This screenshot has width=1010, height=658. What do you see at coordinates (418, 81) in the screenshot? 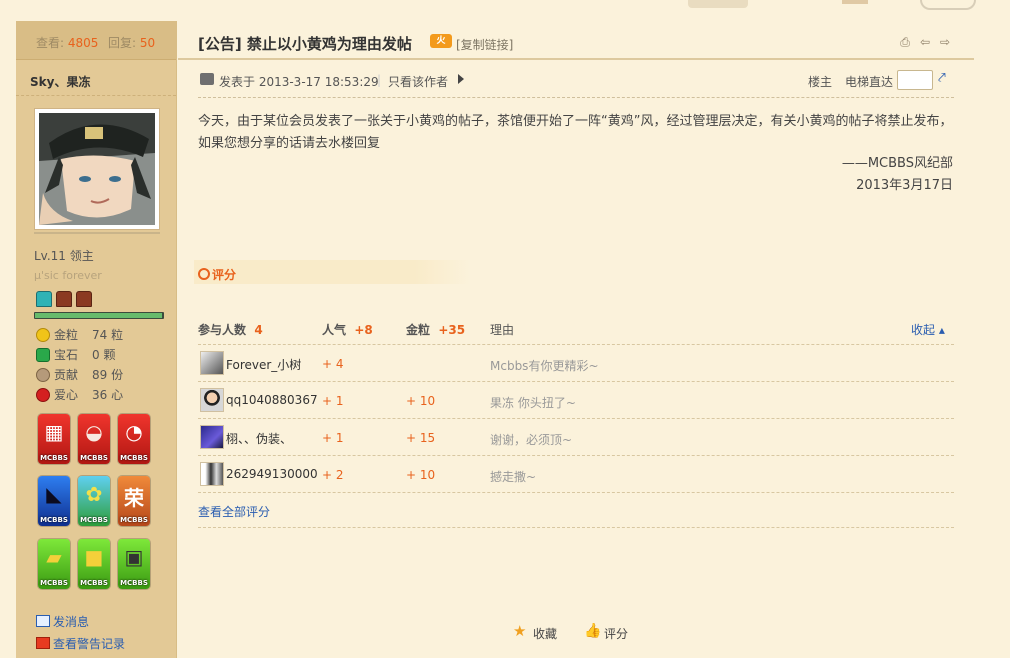
I see `only-author-link: 只看该作者` at bounding box center [418, 81].